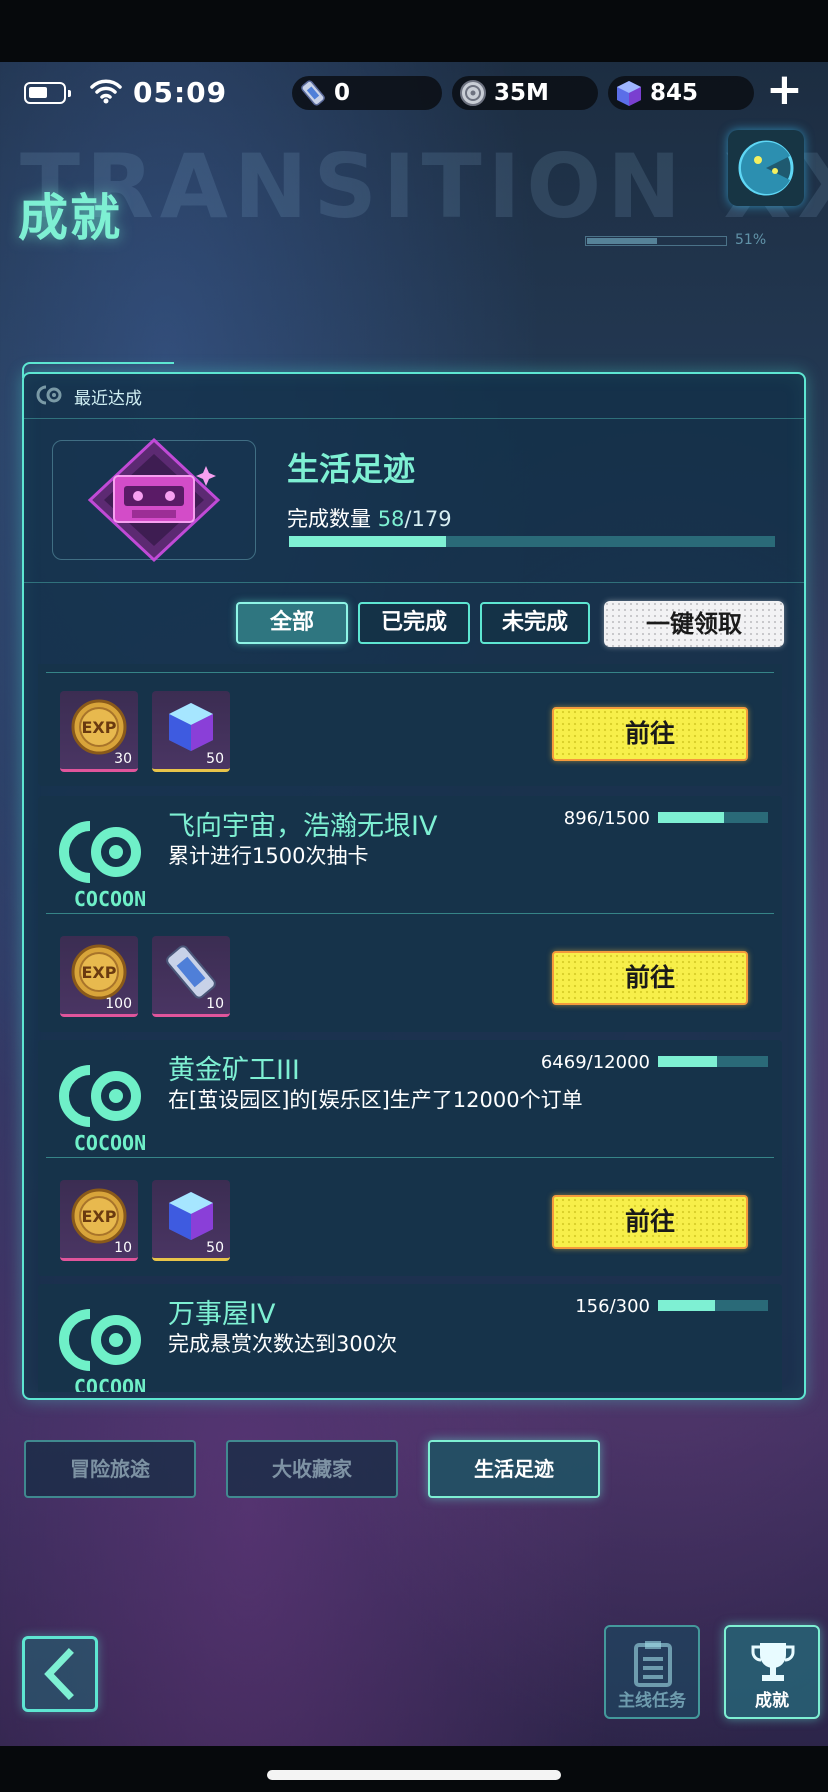 The height and width of the screenshot is (1792, 828). Describe the element at coordinates (410, 1338) in the screenshot. I see `achievement-card: COCOON 万事屋IV 完成悬赏次数达到300次 156/300` at that location.